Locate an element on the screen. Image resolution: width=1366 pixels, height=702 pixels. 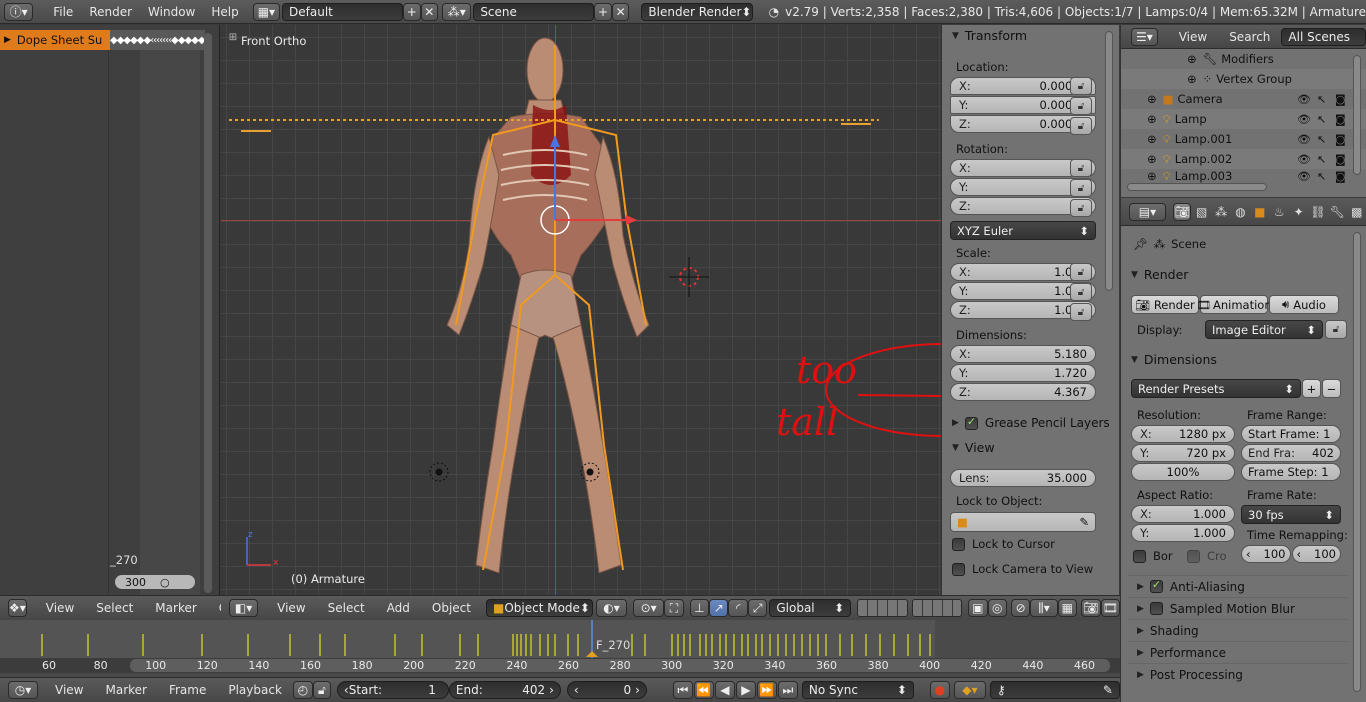
tab-physics: ▩ is located at coordinates (1357, 212).